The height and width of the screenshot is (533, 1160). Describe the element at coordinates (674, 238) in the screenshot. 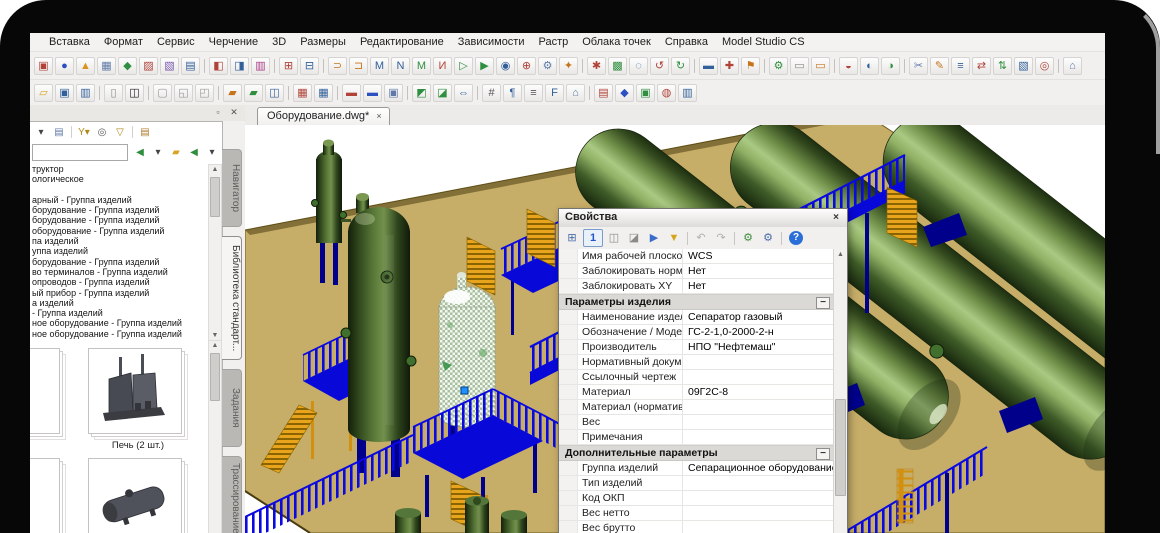

I see `filter-icon: ▼` at that location.